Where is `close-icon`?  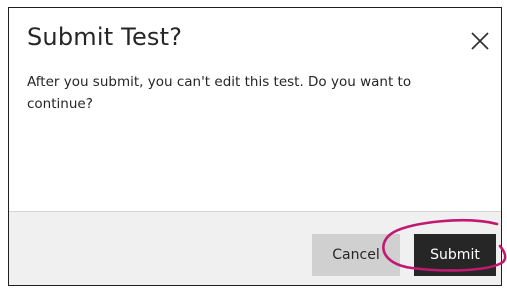 close-icon is located at coordinates (480, 41).